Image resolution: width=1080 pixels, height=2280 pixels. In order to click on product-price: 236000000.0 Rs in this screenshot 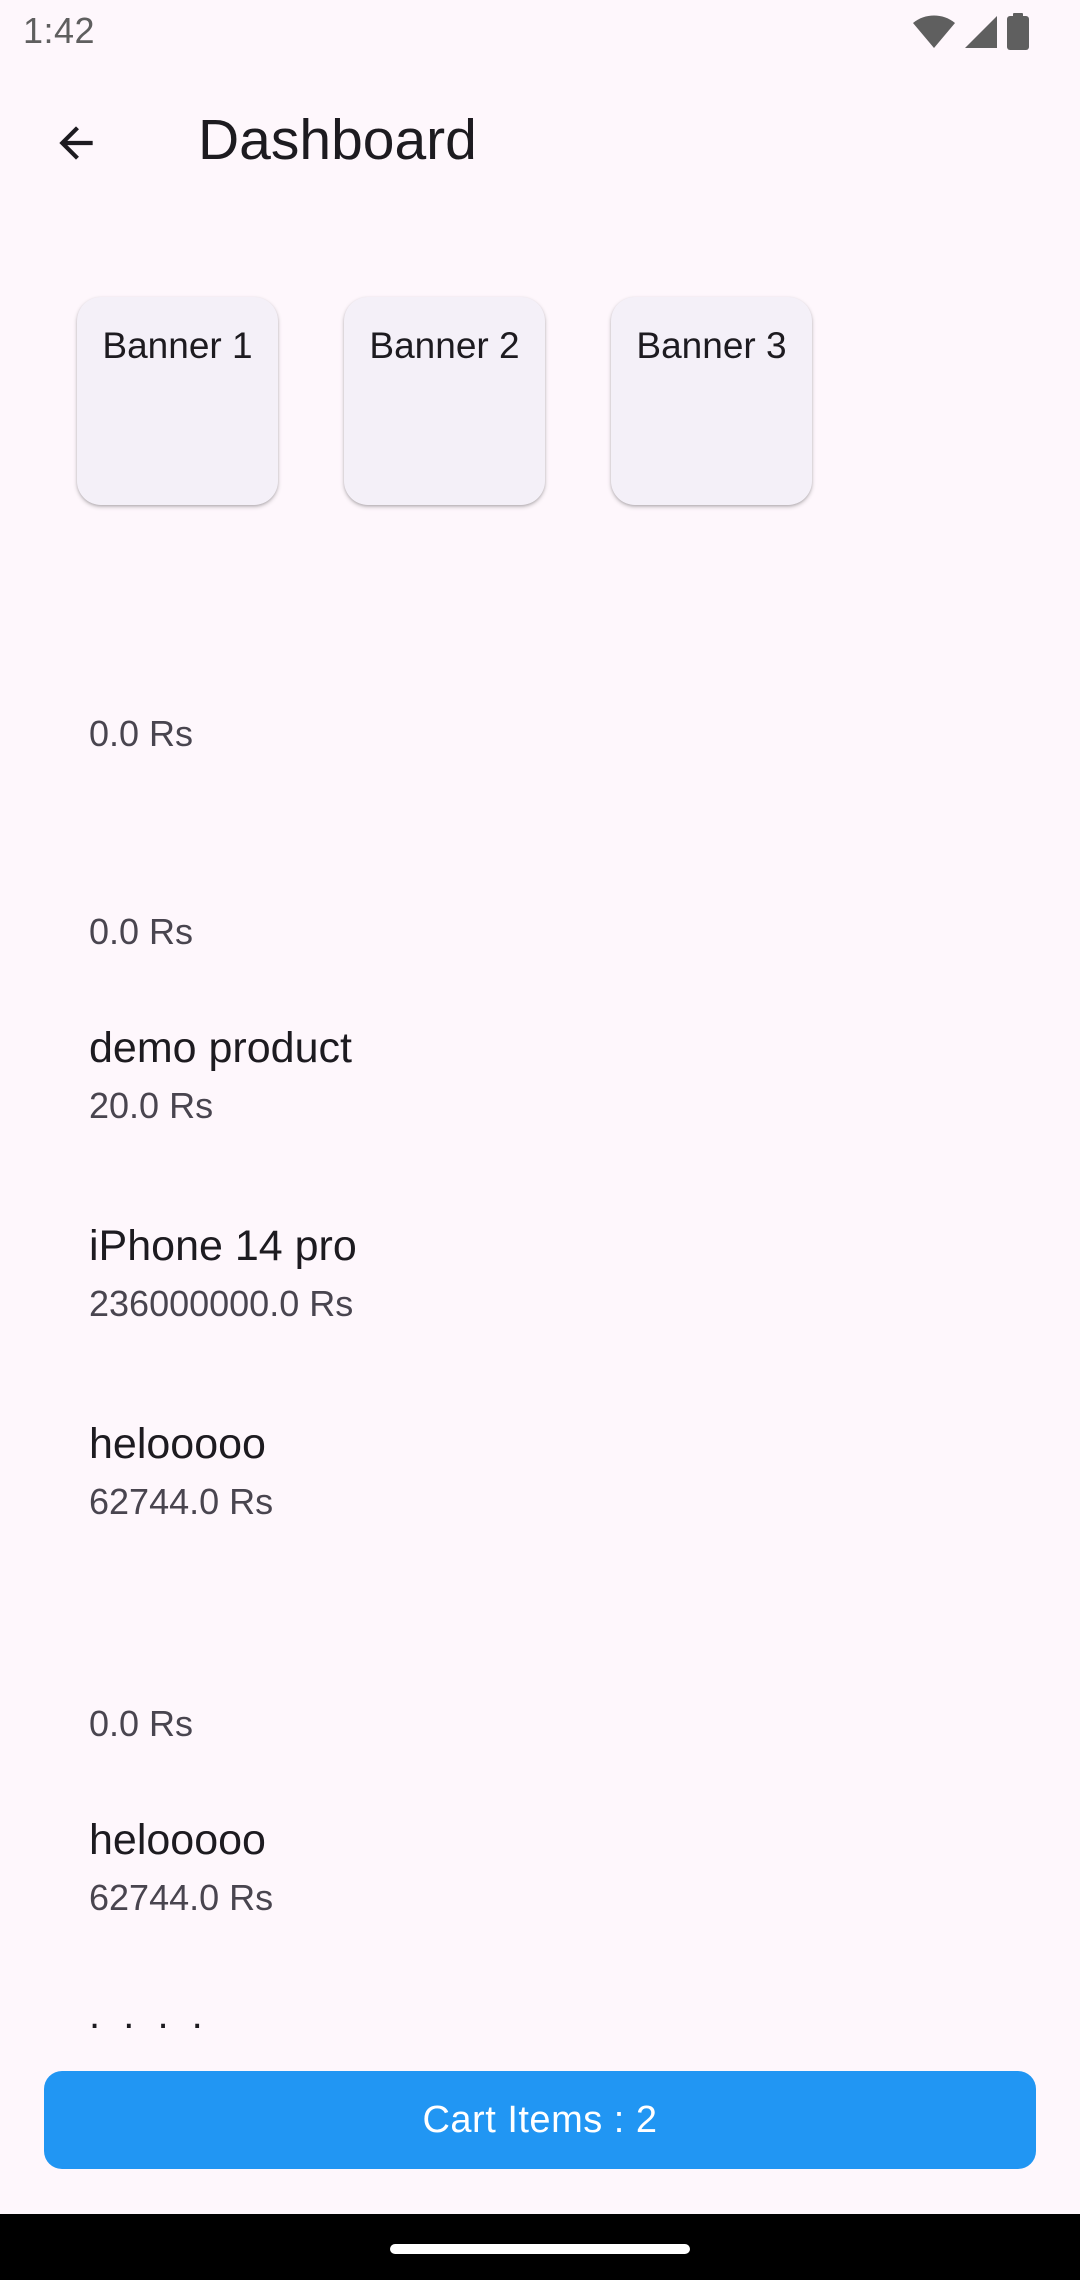, I will do `click(221, 1303)`.